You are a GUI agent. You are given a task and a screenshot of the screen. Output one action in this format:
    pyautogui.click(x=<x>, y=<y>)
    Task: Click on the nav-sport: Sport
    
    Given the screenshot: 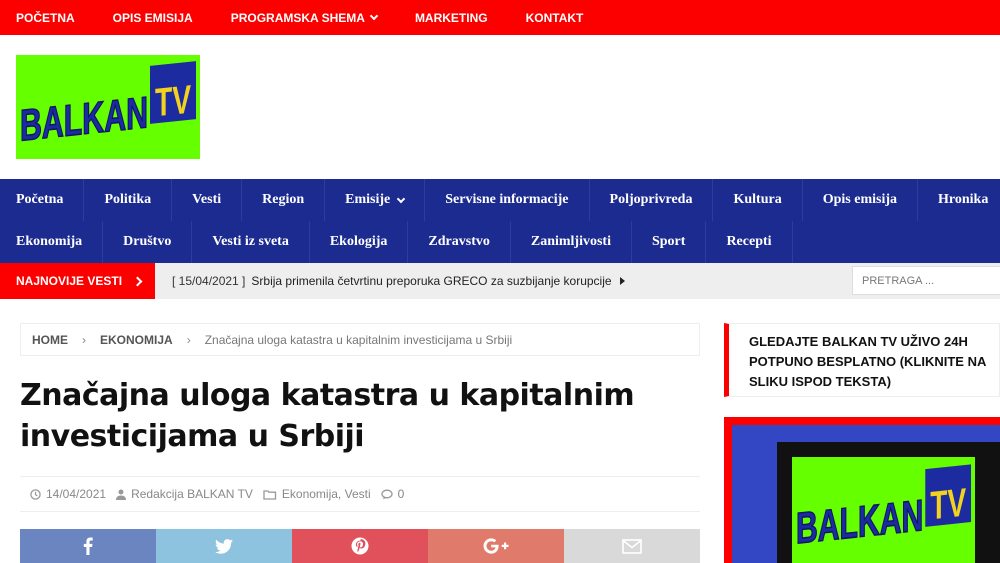 What is the action you would take?
    pyautogui.click(x=669, y=242)
    